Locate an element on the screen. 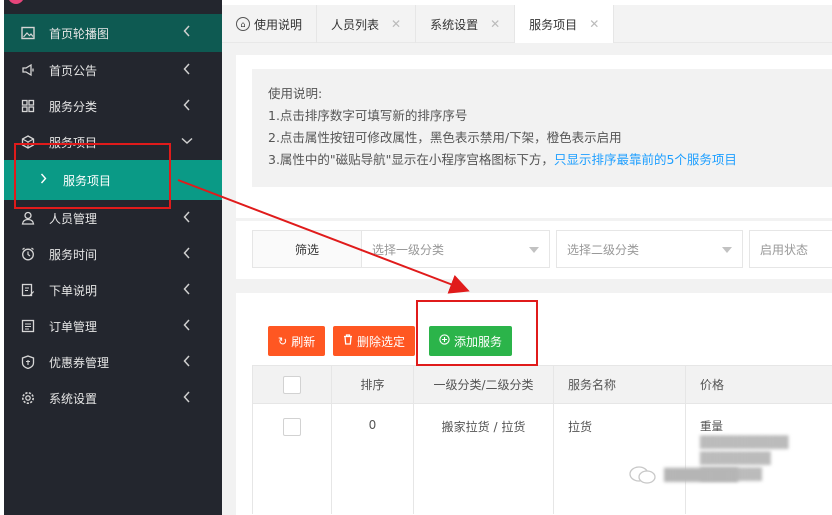  grid-icon is located at coordinates (28, 106).